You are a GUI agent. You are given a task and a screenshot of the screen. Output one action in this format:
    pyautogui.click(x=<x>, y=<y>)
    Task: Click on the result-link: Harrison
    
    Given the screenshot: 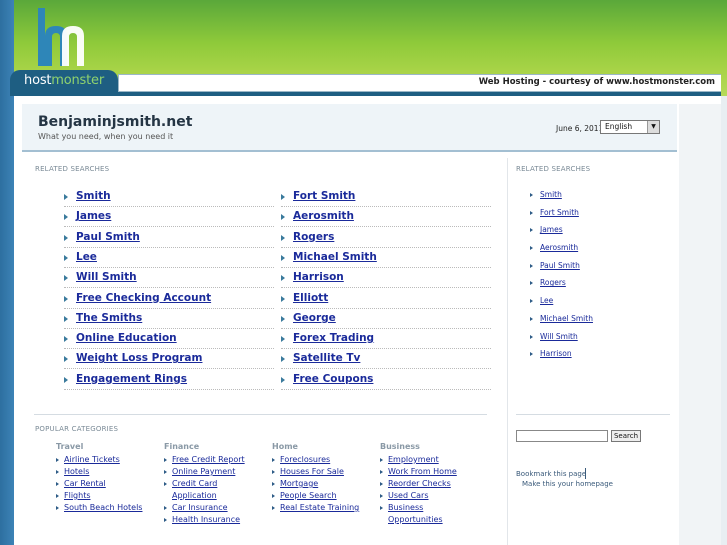 What is the action you would take?
    pyautogui.click(x=318, y=277)
    